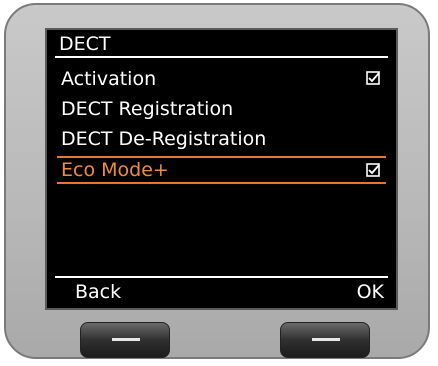 This screenshot has height=366, width=438. I want to click on softkey-bar: Back OK, so click(221, 291).